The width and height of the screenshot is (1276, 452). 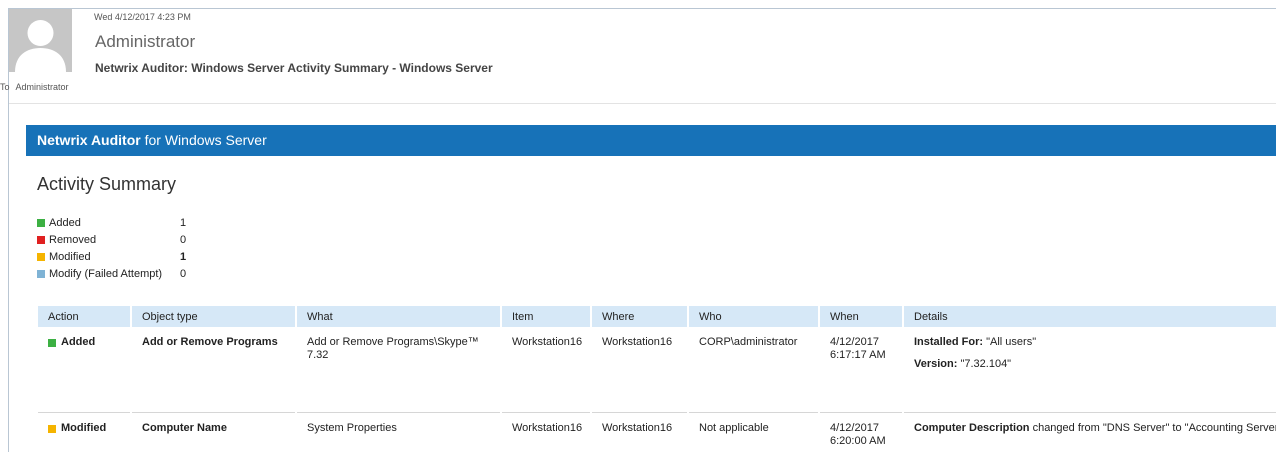 What do you see at coordinates (70, 256) in the screenshot?
I see `legend-label: Modified` at bounding box center [70, 256].